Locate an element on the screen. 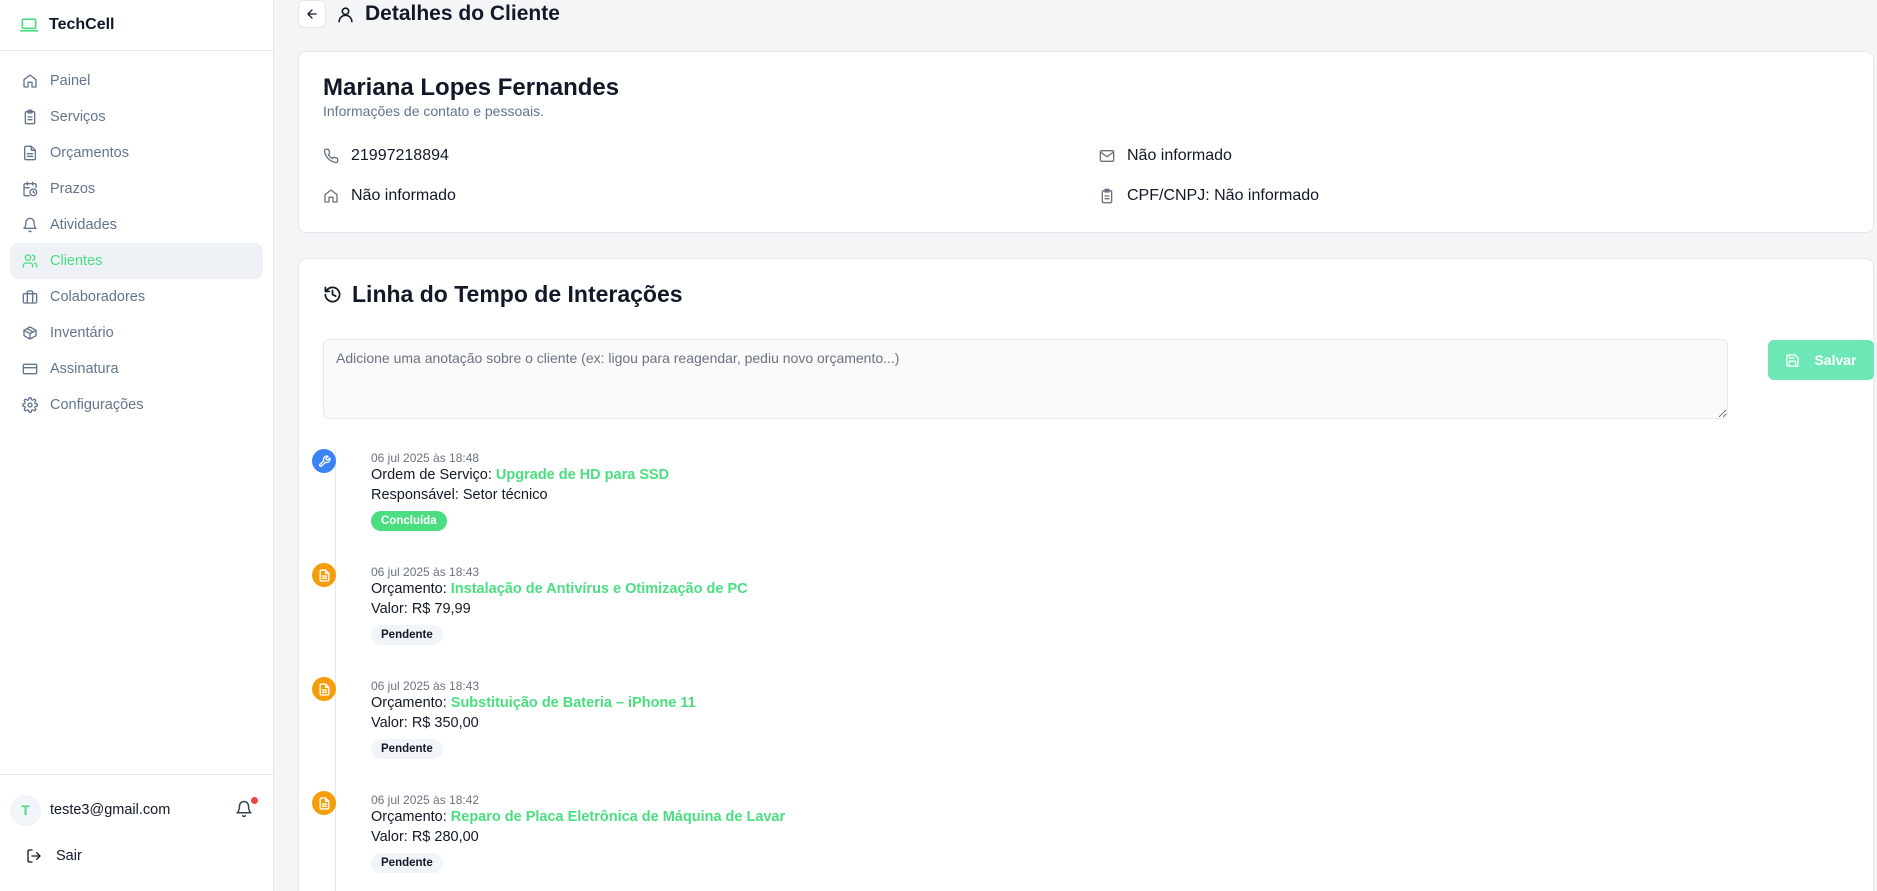  save-button: Salvar is located at coordinates (1821, 360).